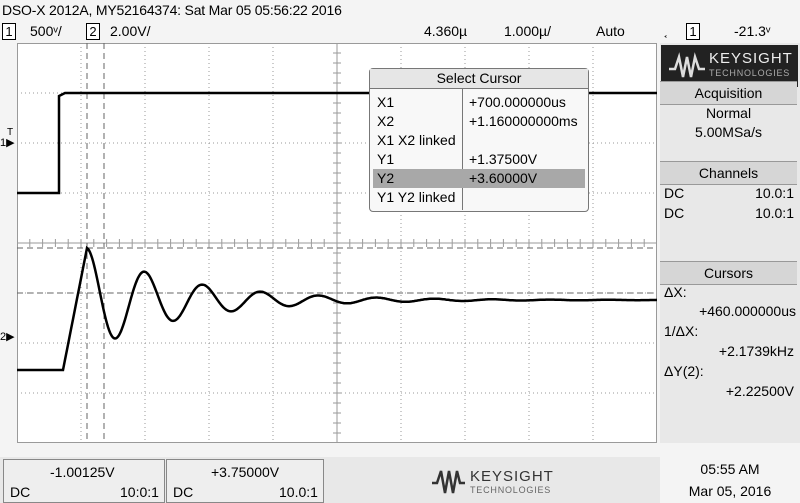  Describe the element at coordinates (139, 492) in the screenshot. I see `ch1-bottom-ratio: 10:0:1` at that location.